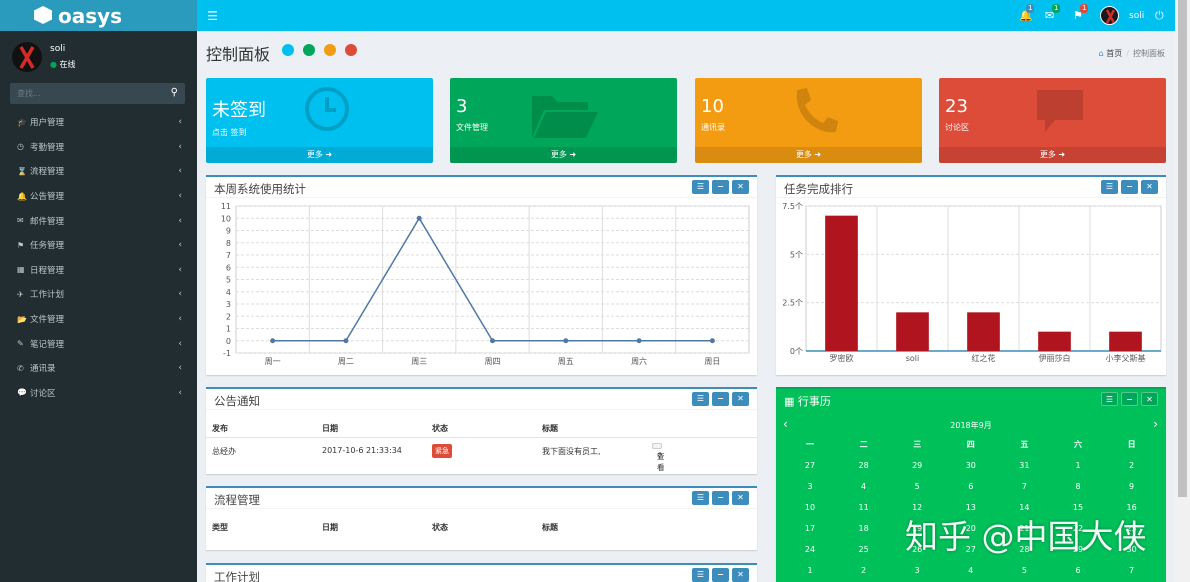 The height and width of the screenshot is (582, 1190). I want to click on hamburger-icon: ☰, so click(212, 16).